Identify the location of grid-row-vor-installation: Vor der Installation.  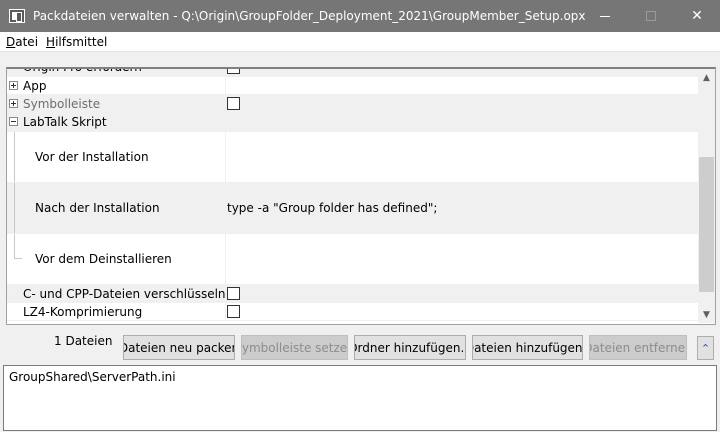
(353, 157).